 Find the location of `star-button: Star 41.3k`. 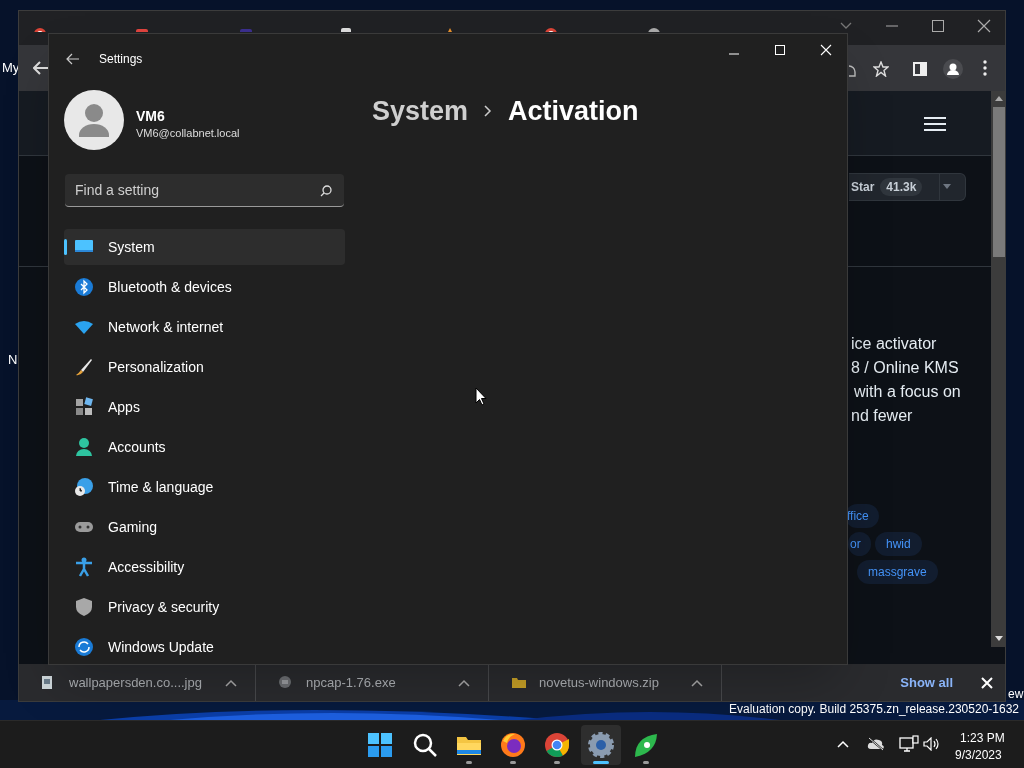

star-button: Star 41.3k is located at coordinates (907, 187).